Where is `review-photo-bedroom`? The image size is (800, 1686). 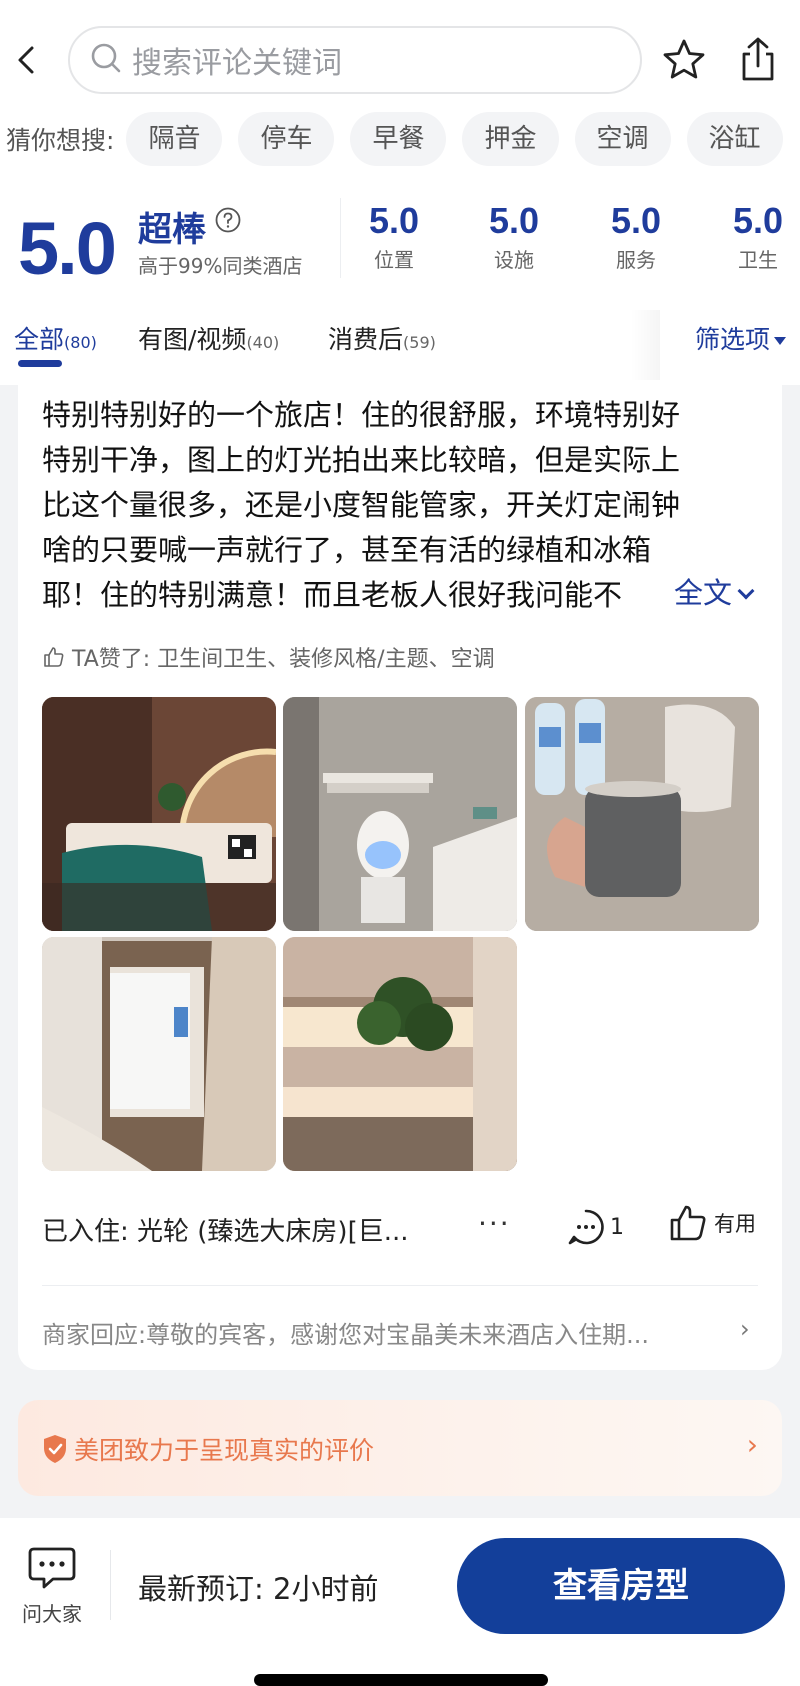 review-photo-bedroom is located at coordinates (159, 814).